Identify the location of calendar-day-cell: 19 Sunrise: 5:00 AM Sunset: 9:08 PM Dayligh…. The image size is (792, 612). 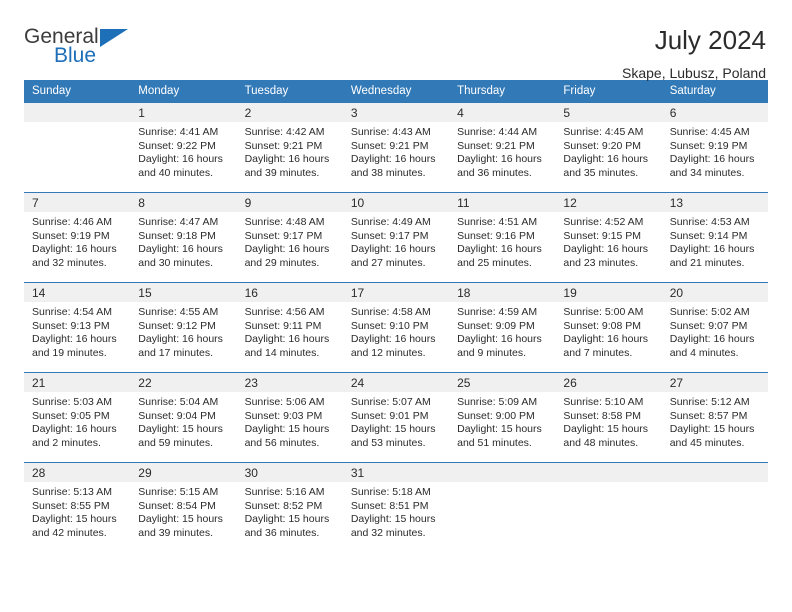
(608, 327).